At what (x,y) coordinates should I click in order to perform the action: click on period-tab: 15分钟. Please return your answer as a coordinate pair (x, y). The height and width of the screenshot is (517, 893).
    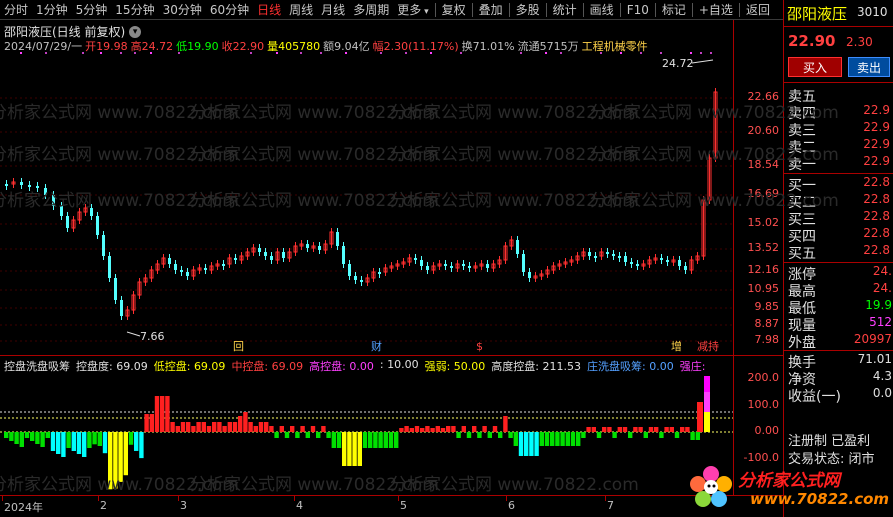
    Looking at the image, I should click on (134, 10).